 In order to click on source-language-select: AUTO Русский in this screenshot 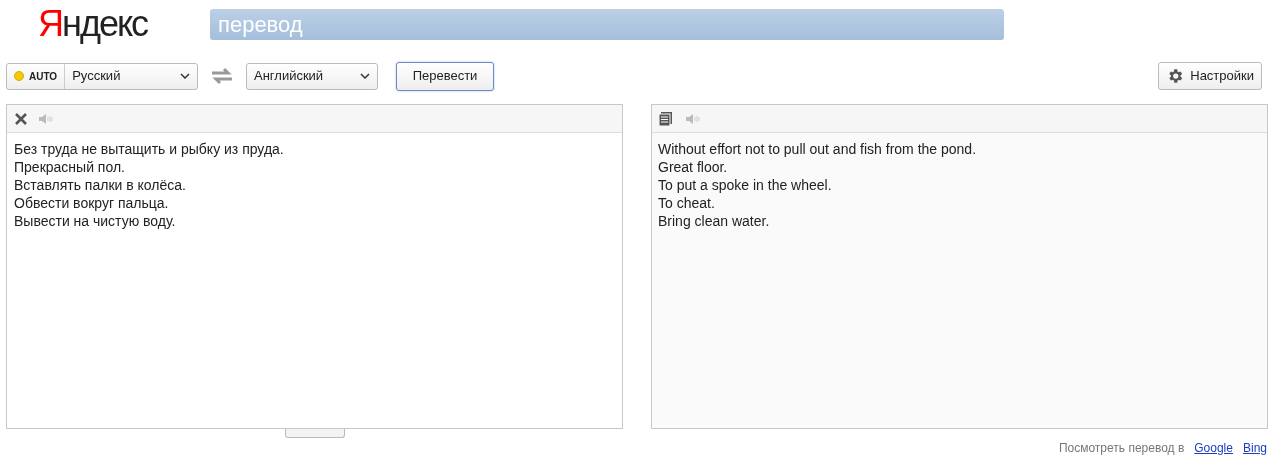, I will do `click(102, 76)`.